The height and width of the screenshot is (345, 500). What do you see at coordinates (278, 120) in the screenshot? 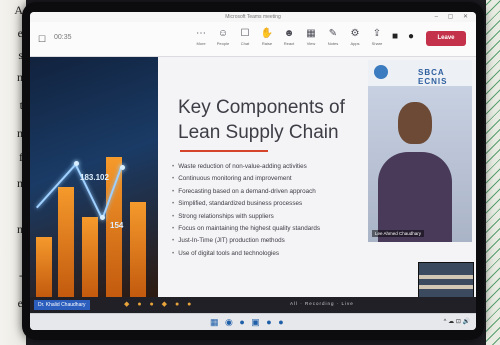
I see `slide-title: Key Components of Lean Supply Chain` at bounding box center [278, 120].